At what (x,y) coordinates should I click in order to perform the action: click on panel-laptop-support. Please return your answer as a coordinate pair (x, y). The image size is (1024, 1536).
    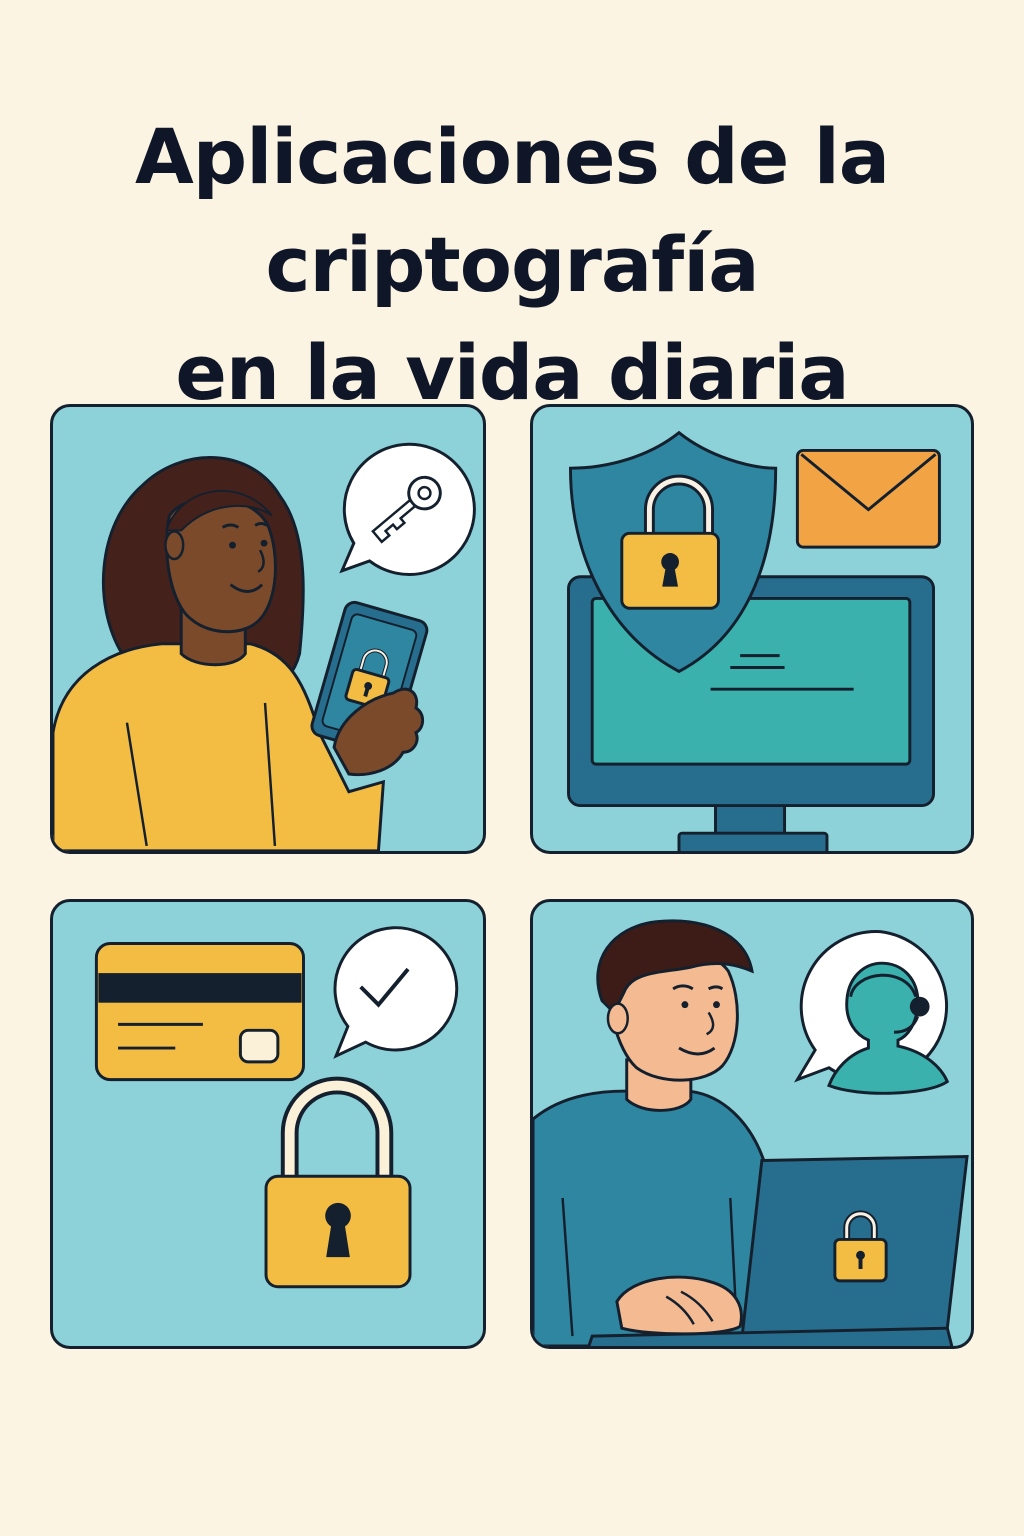
    Looking at the image, I should click on (752, 1124).